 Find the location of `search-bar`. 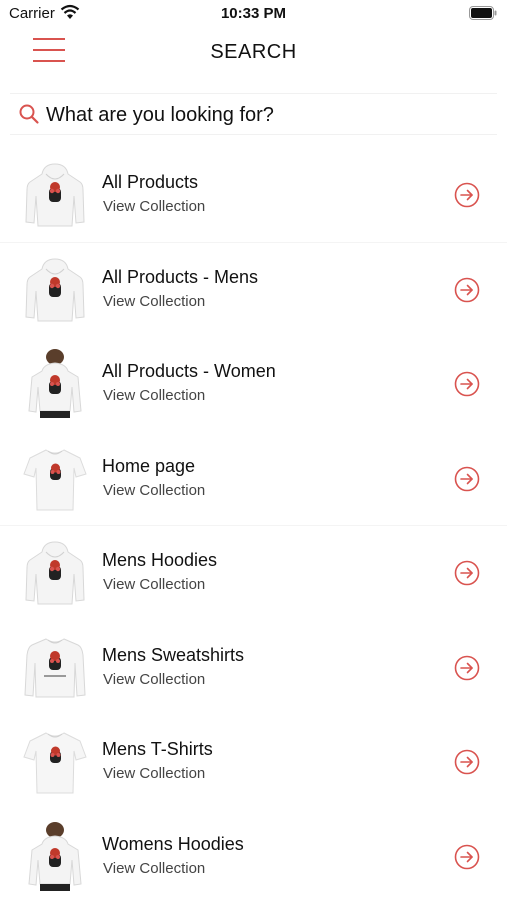

search-bar is located at coordinates (253, 114).